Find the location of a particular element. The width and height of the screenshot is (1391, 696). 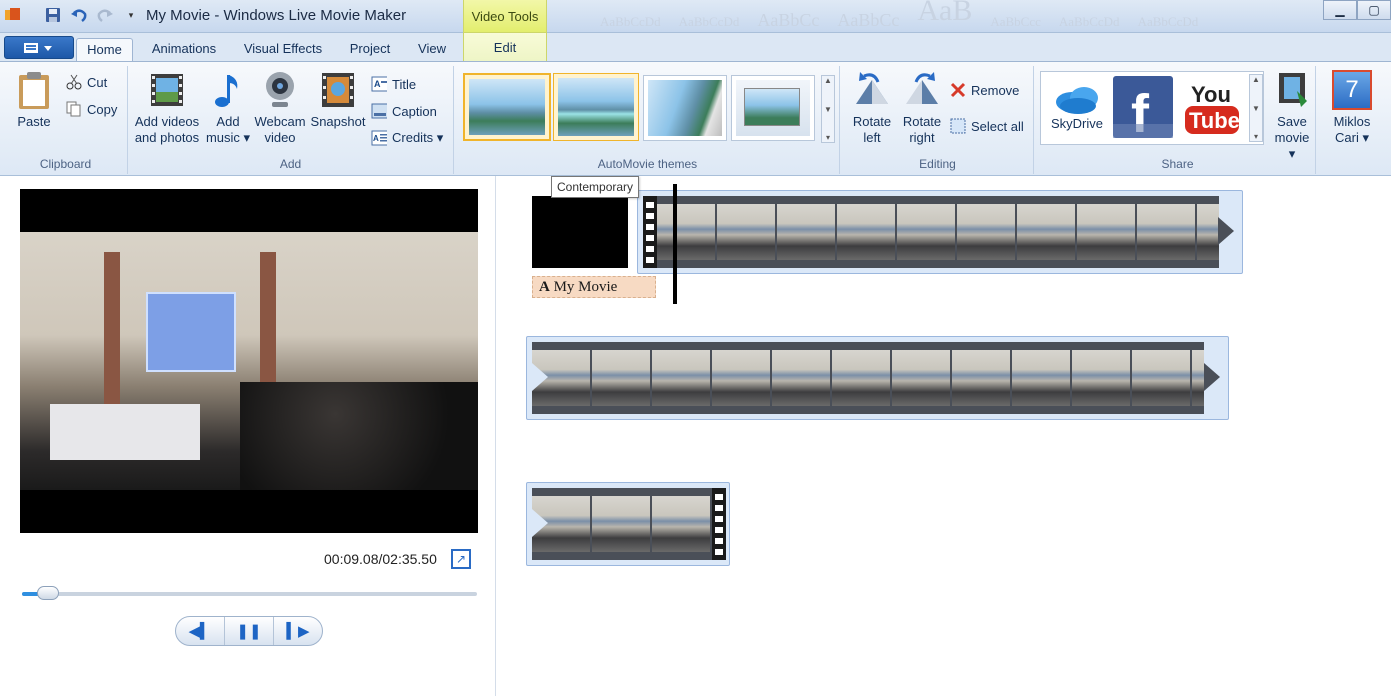

share-gallery-scroll: ▲ ▼ ▾ is located at coordinates (1256, 108).